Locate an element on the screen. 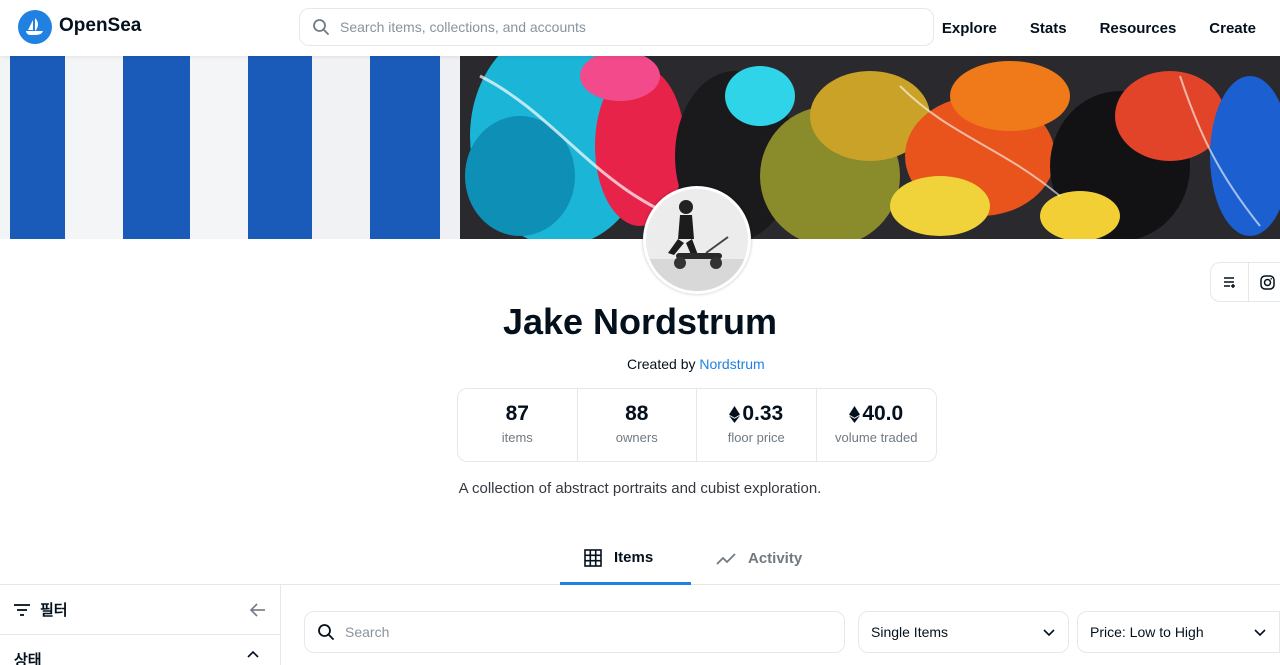  stat-items: 87 items is located at coordinates (518, 425).